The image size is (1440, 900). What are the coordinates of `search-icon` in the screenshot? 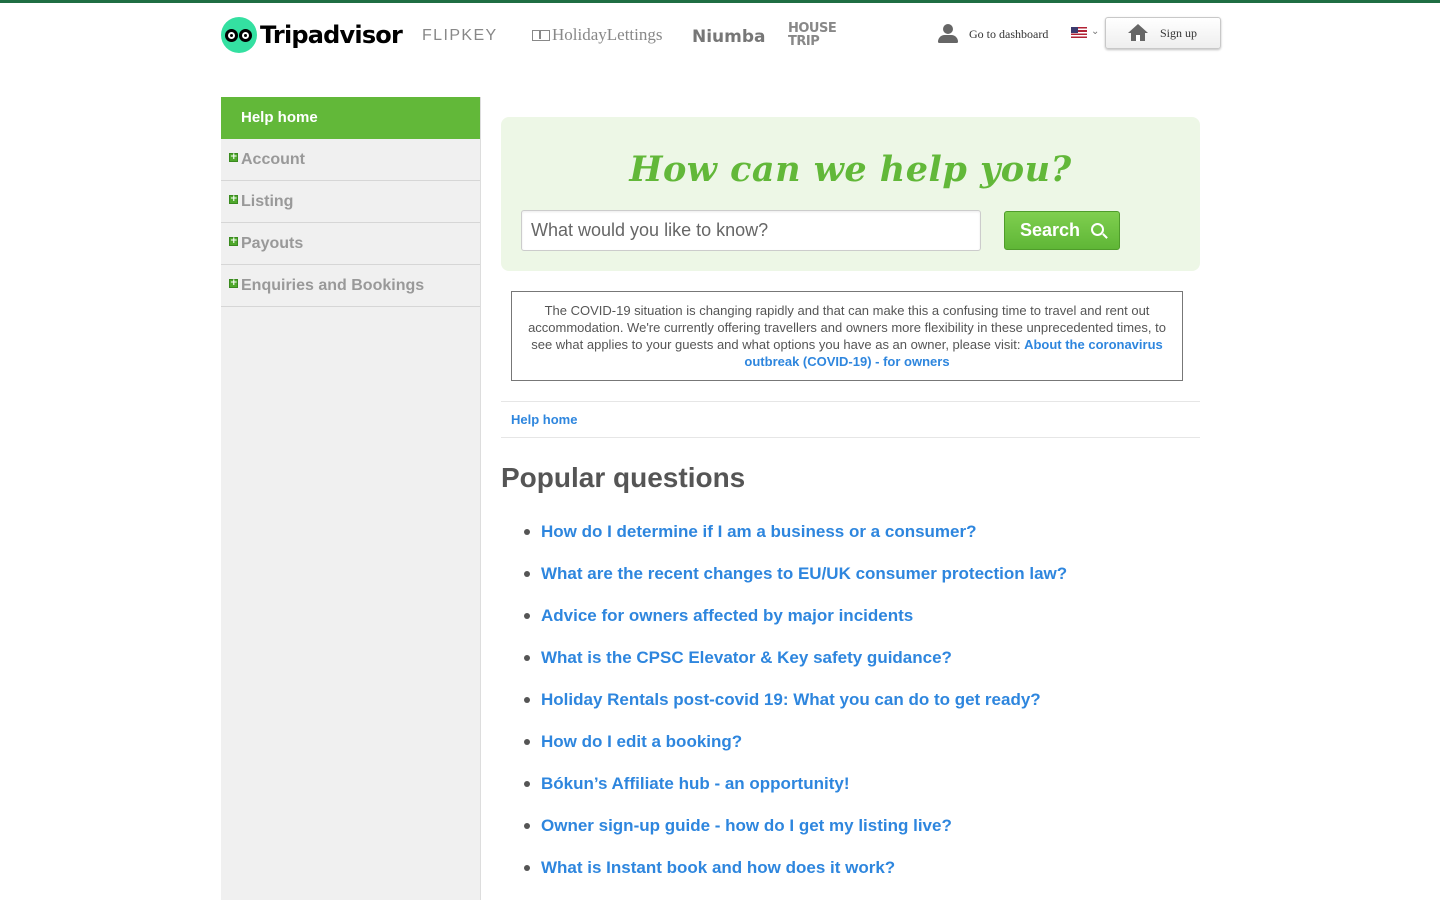 It's located at (1099, 231).